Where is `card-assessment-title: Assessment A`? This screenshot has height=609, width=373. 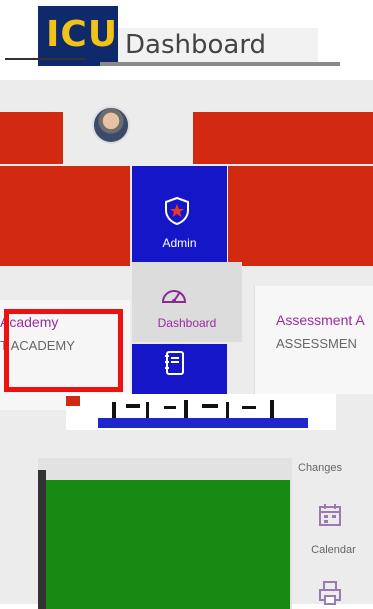 card-assessment-title: Assessment A is located at coordinates (320, 320).